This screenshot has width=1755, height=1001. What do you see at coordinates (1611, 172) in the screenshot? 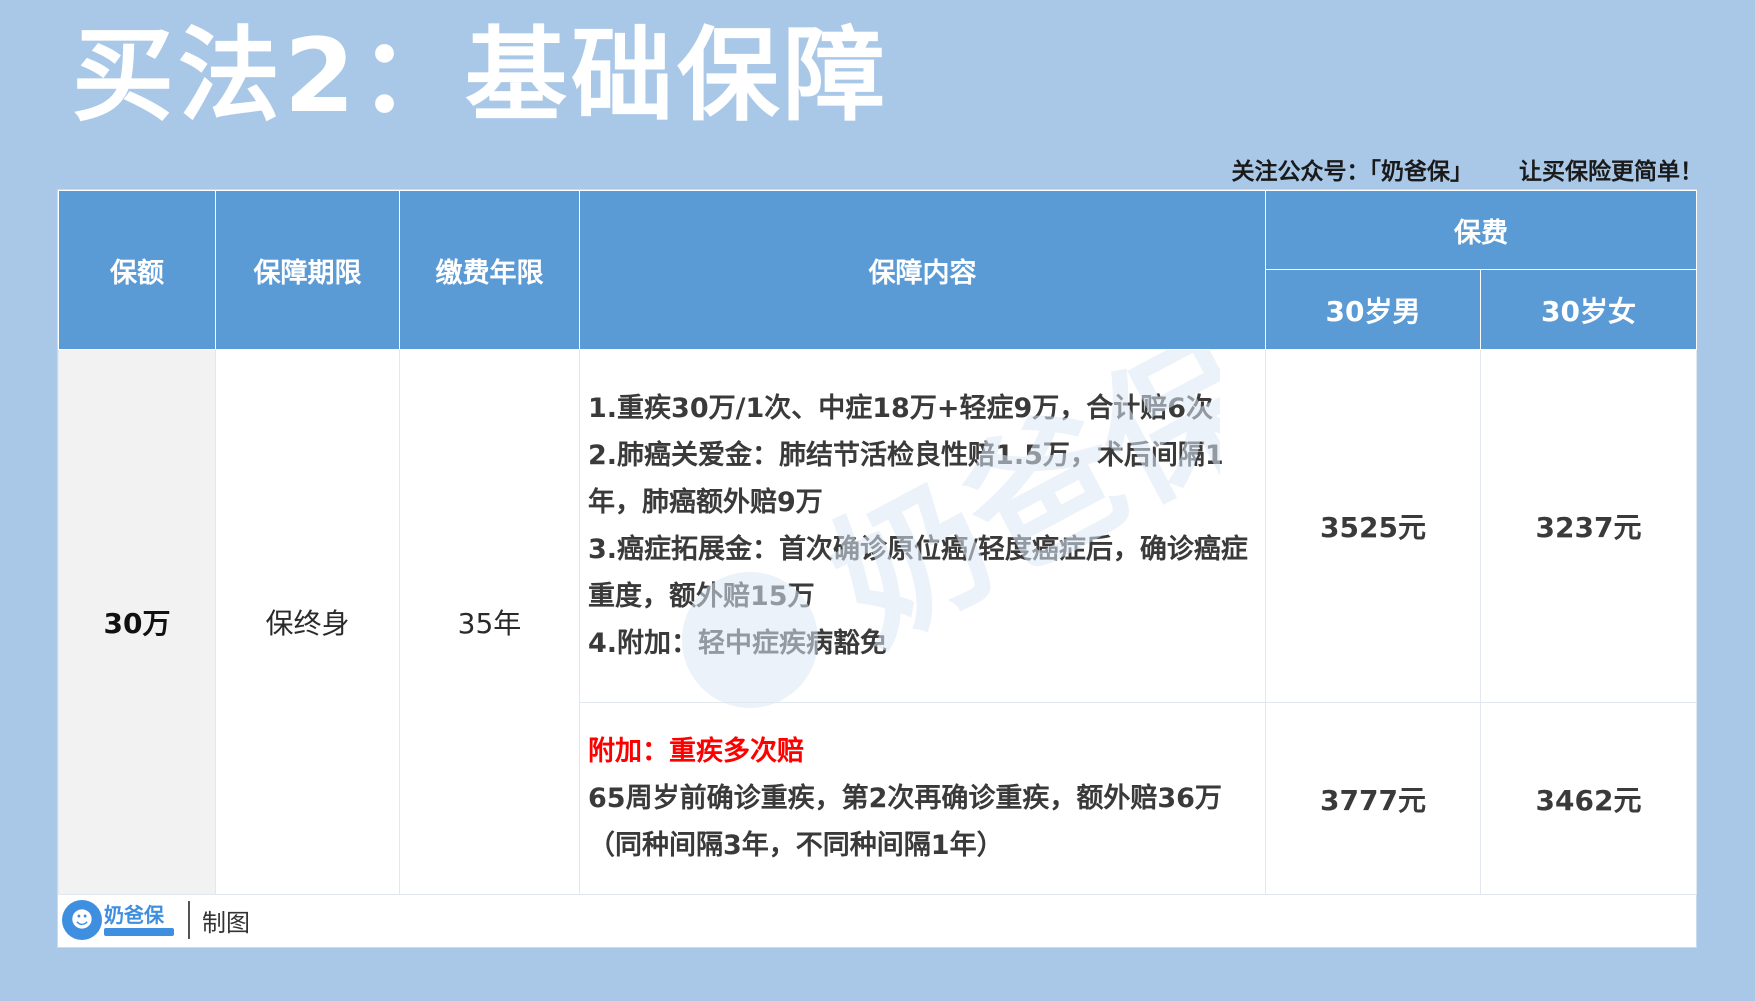
I see `slogan-text: 让买保险更简单！` at bounding box center [1611, 172].